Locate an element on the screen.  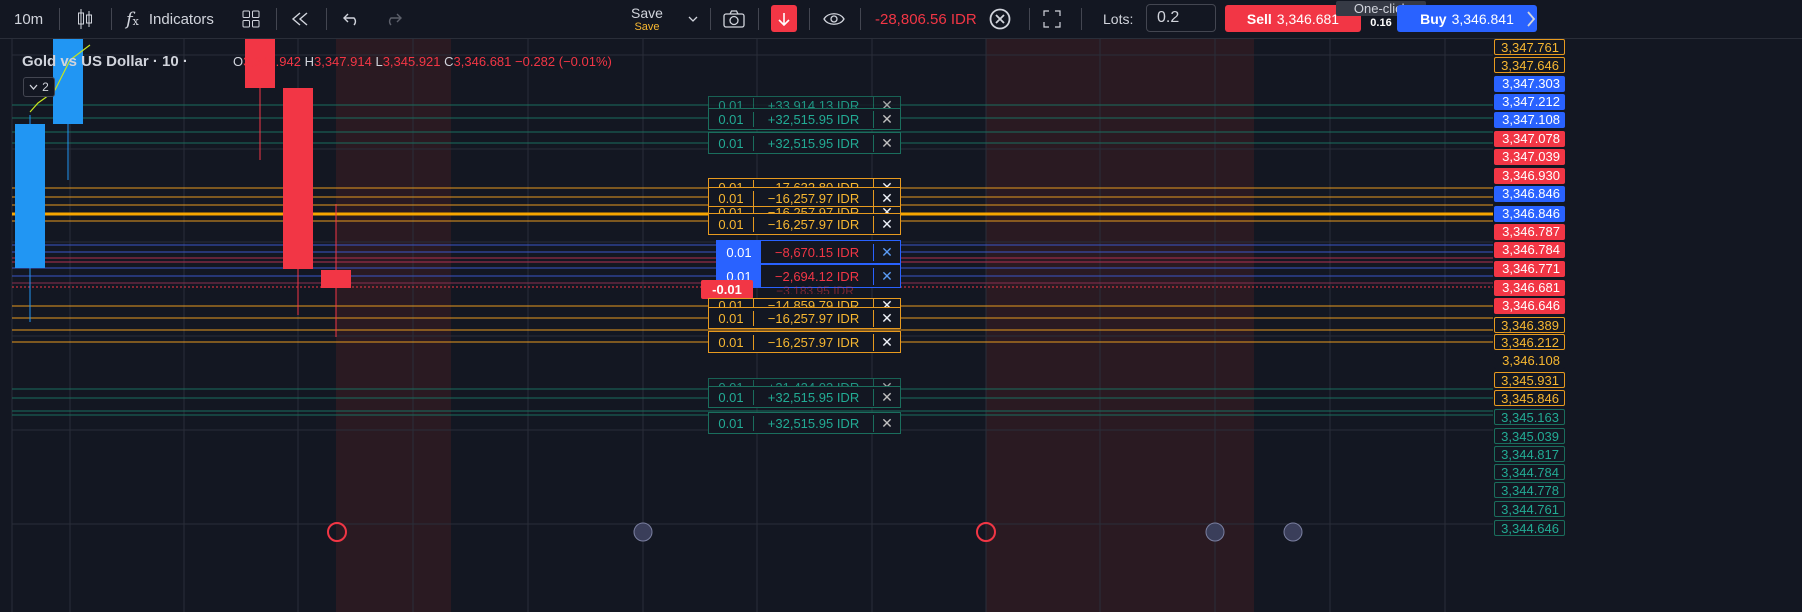
undo-icon is located at coordinates (352, 19).